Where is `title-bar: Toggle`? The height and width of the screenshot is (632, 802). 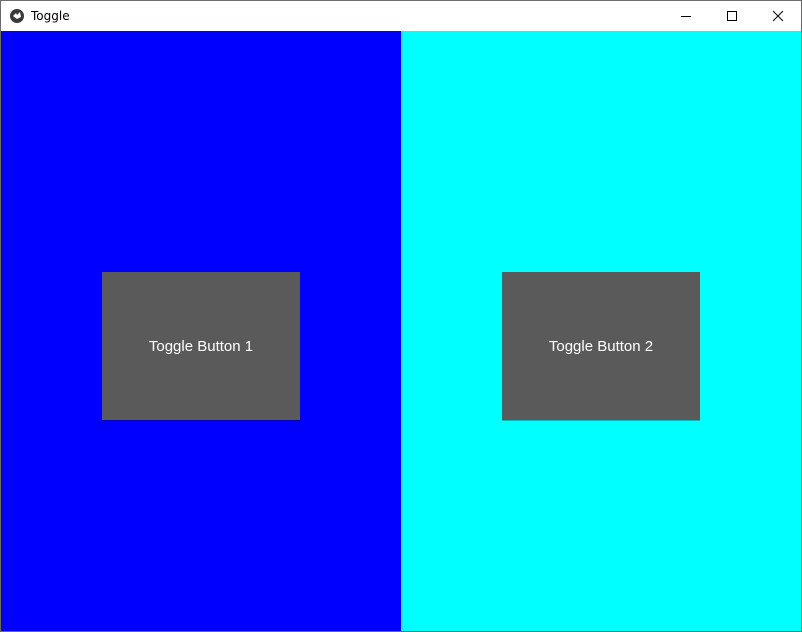 title-bar: Toggle is located at coordinates (401, 16).